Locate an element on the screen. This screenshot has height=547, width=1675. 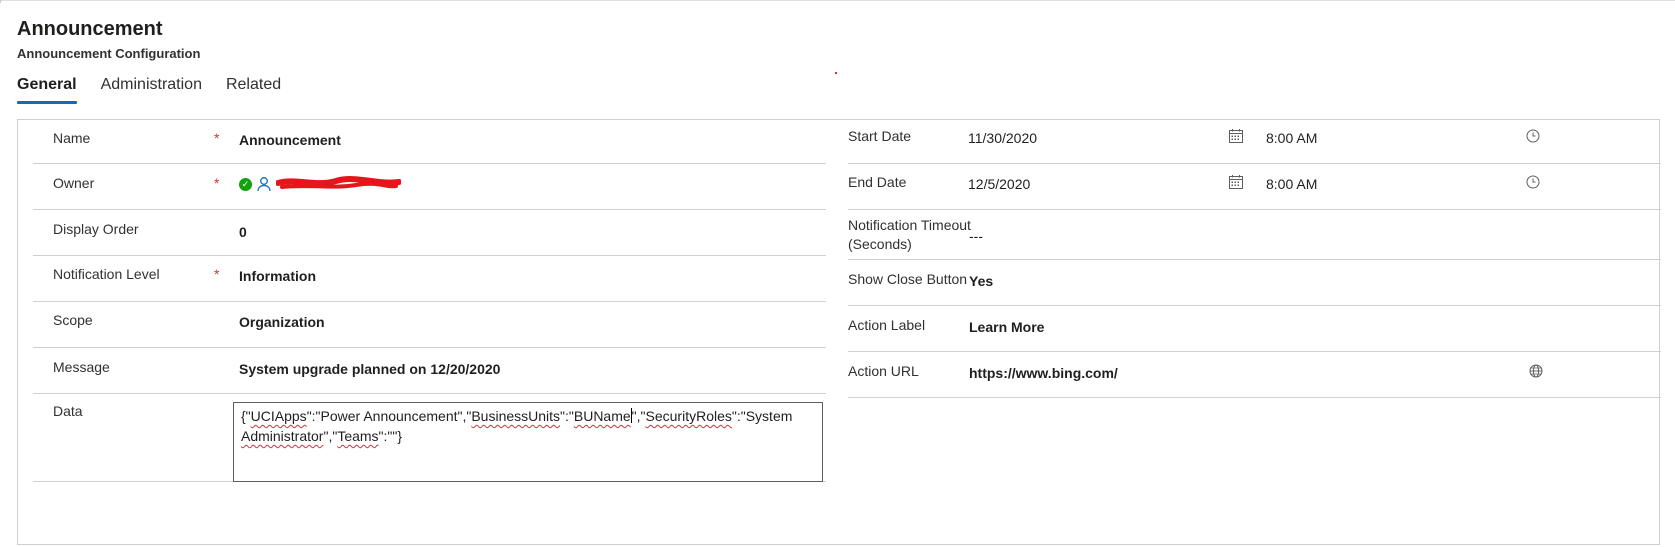
page-title: Announcement is located at coordinates (90, 29).